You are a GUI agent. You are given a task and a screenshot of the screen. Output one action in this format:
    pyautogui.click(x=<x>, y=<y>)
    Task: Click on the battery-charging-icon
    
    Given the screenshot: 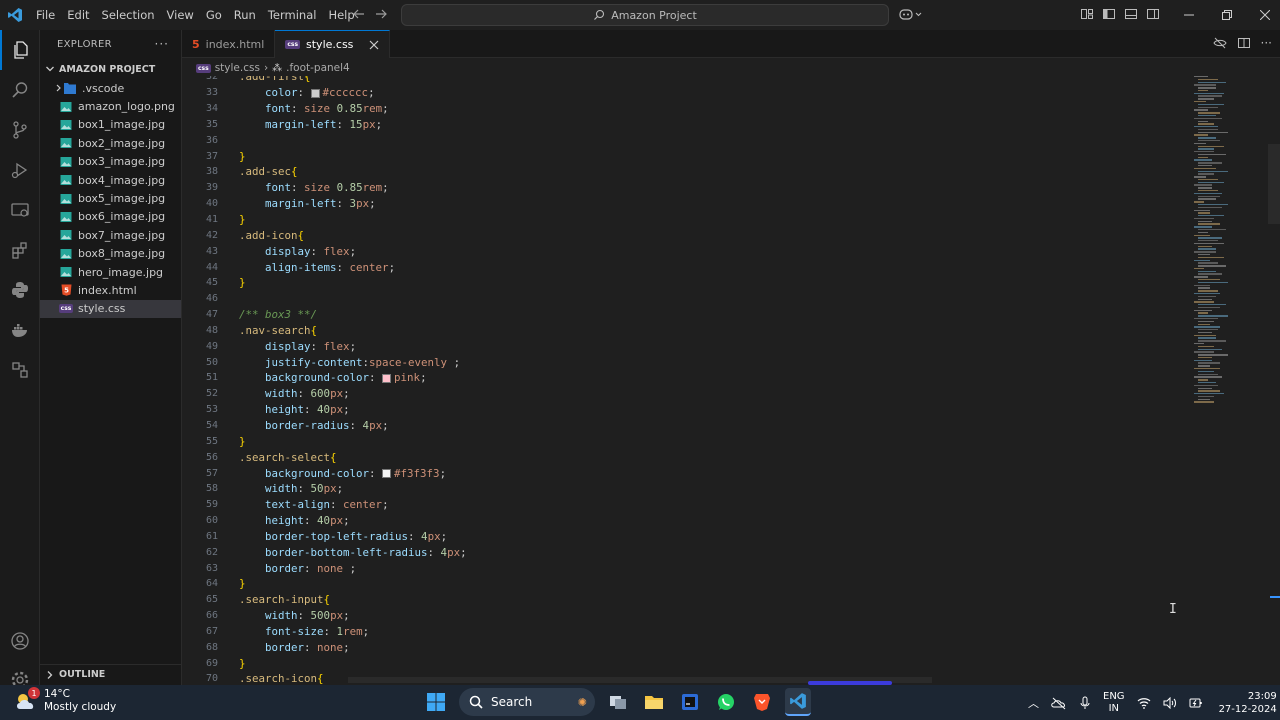 What is the action you would take?
    pyautogui.click(x=1196, y=703)
    